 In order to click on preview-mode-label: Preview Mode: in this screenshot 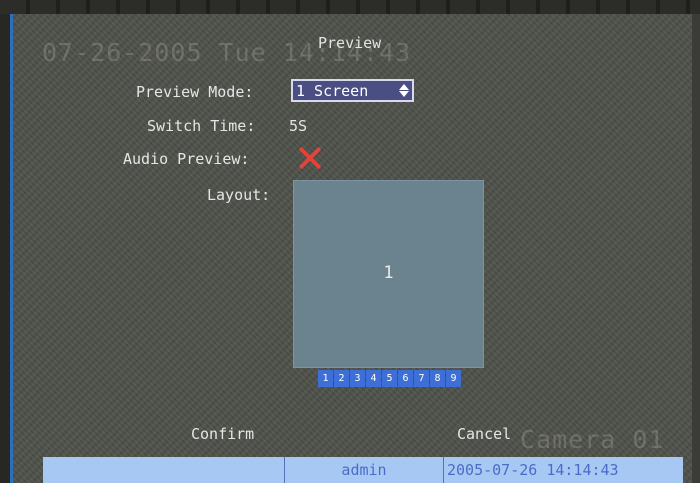, I will do `click(195, 92)`.